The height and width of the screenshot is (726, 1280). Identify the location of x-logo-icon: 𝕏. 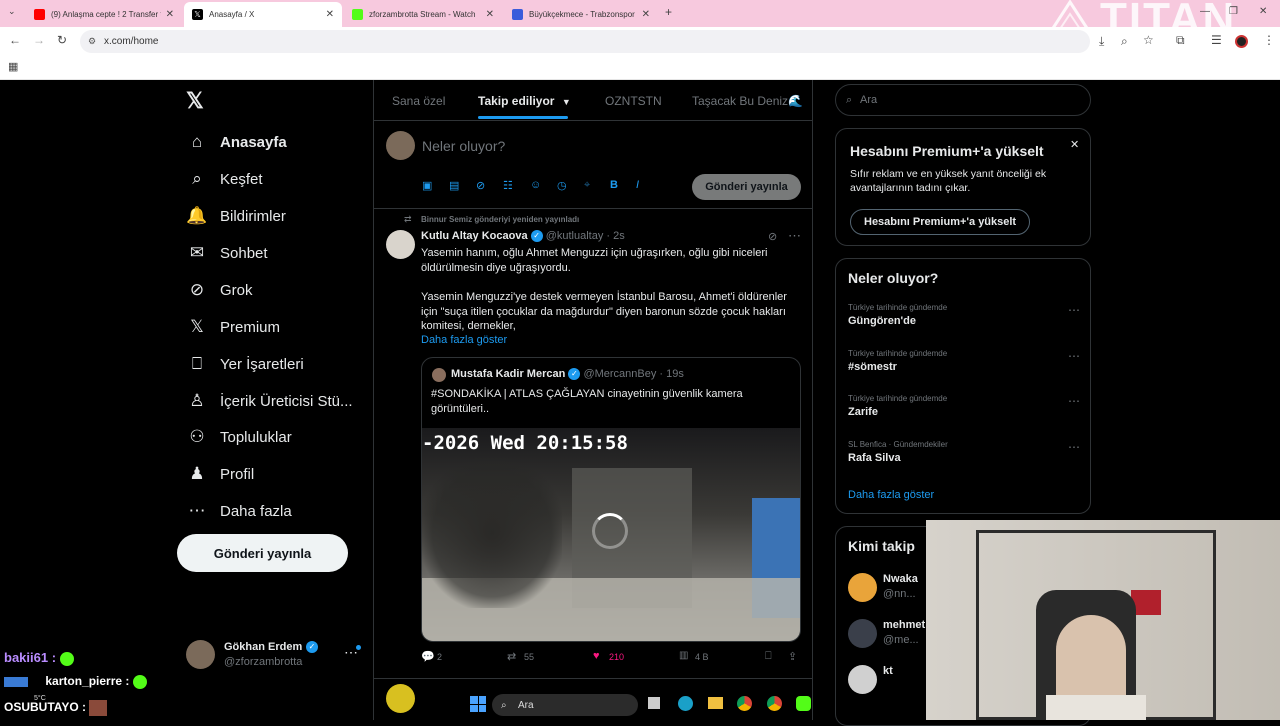
(195, 101).